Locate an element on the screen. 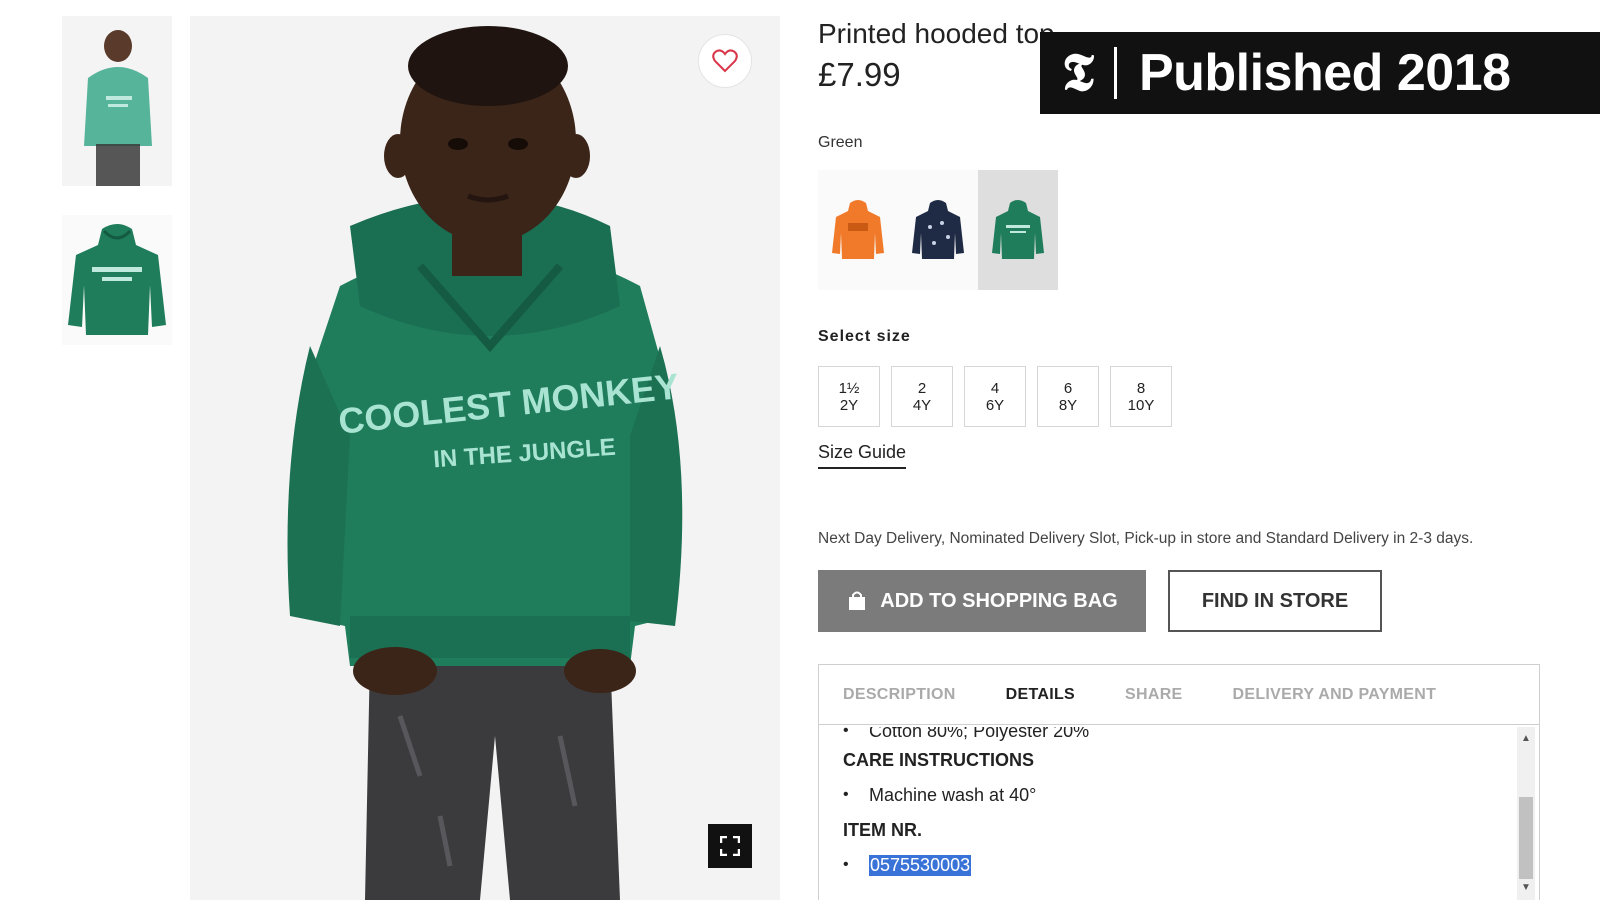 This screenshot has width=1600, height=900. tab-share: SHARE is located at coordinates (1154, 695).